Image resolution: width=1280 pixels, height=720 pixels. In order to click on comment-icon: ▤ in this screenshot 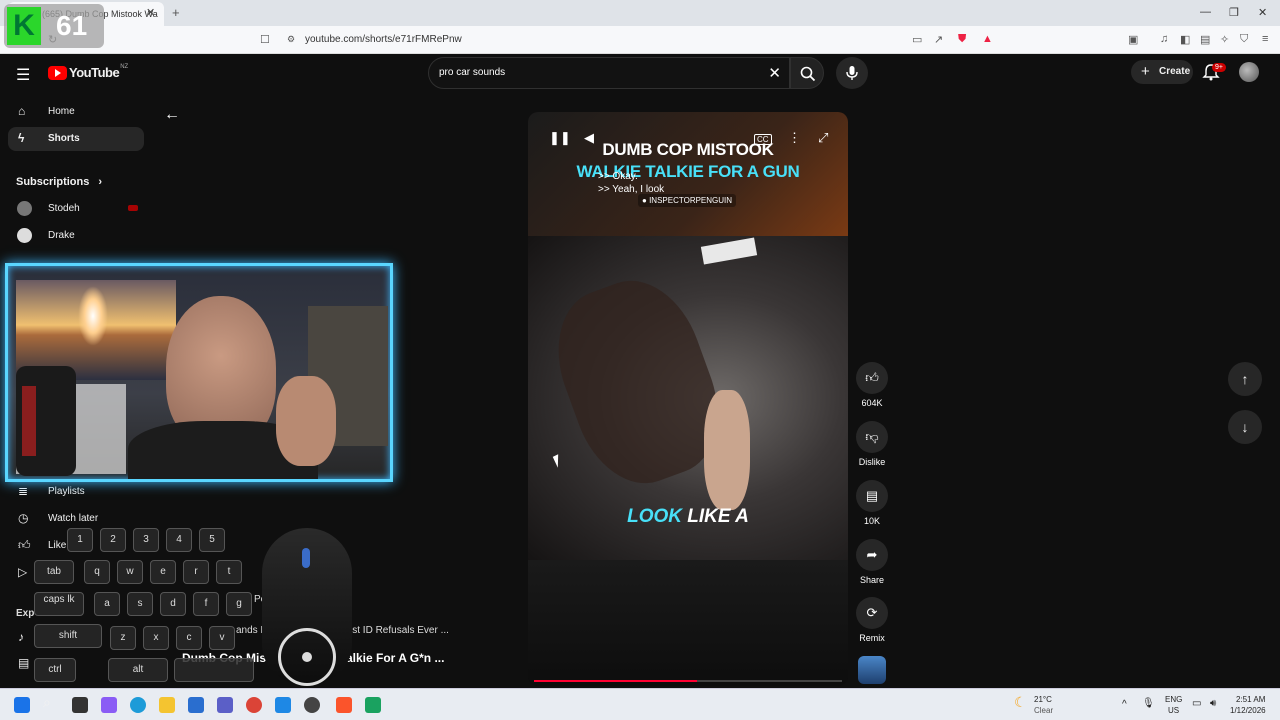, I will do `click(872, 496)`.